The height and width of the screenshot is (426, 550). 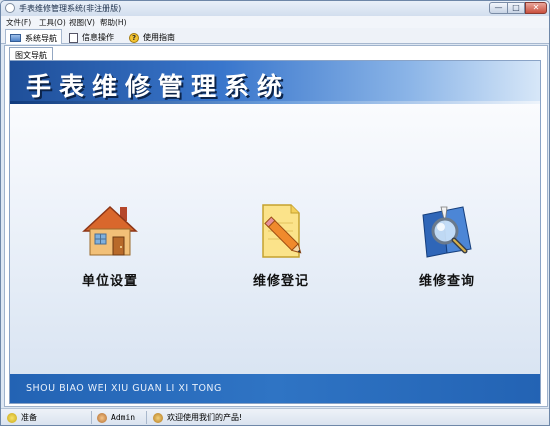 I want to click on banner-divider, so click(x=275, y=102).